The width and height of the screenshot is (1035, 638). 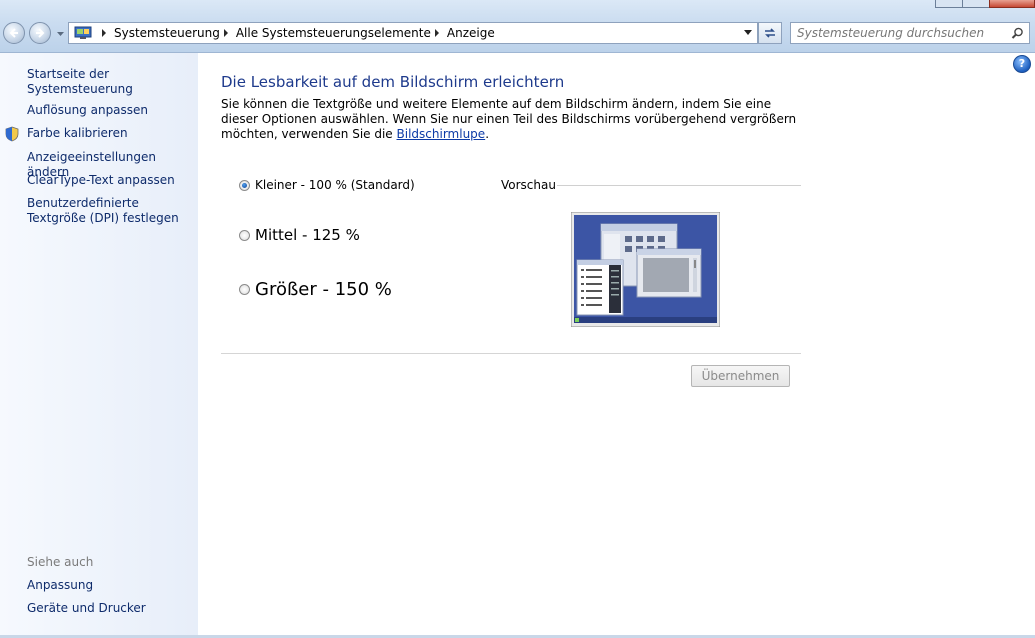 I want to click on apply-button: Übernehmen, so click(x=740, y=376).